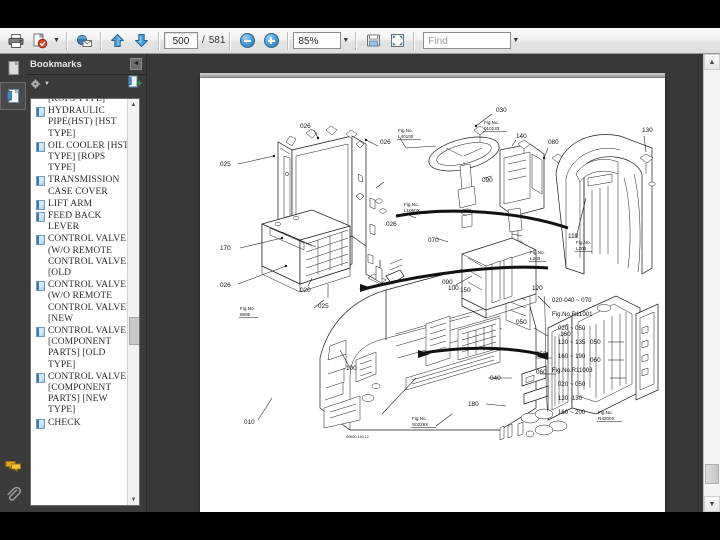 The height and width of the screenshot is (540, 720). Describe the element at coordinates (433, 240) in the screenshot. I see `callout-070: 070` at that location.